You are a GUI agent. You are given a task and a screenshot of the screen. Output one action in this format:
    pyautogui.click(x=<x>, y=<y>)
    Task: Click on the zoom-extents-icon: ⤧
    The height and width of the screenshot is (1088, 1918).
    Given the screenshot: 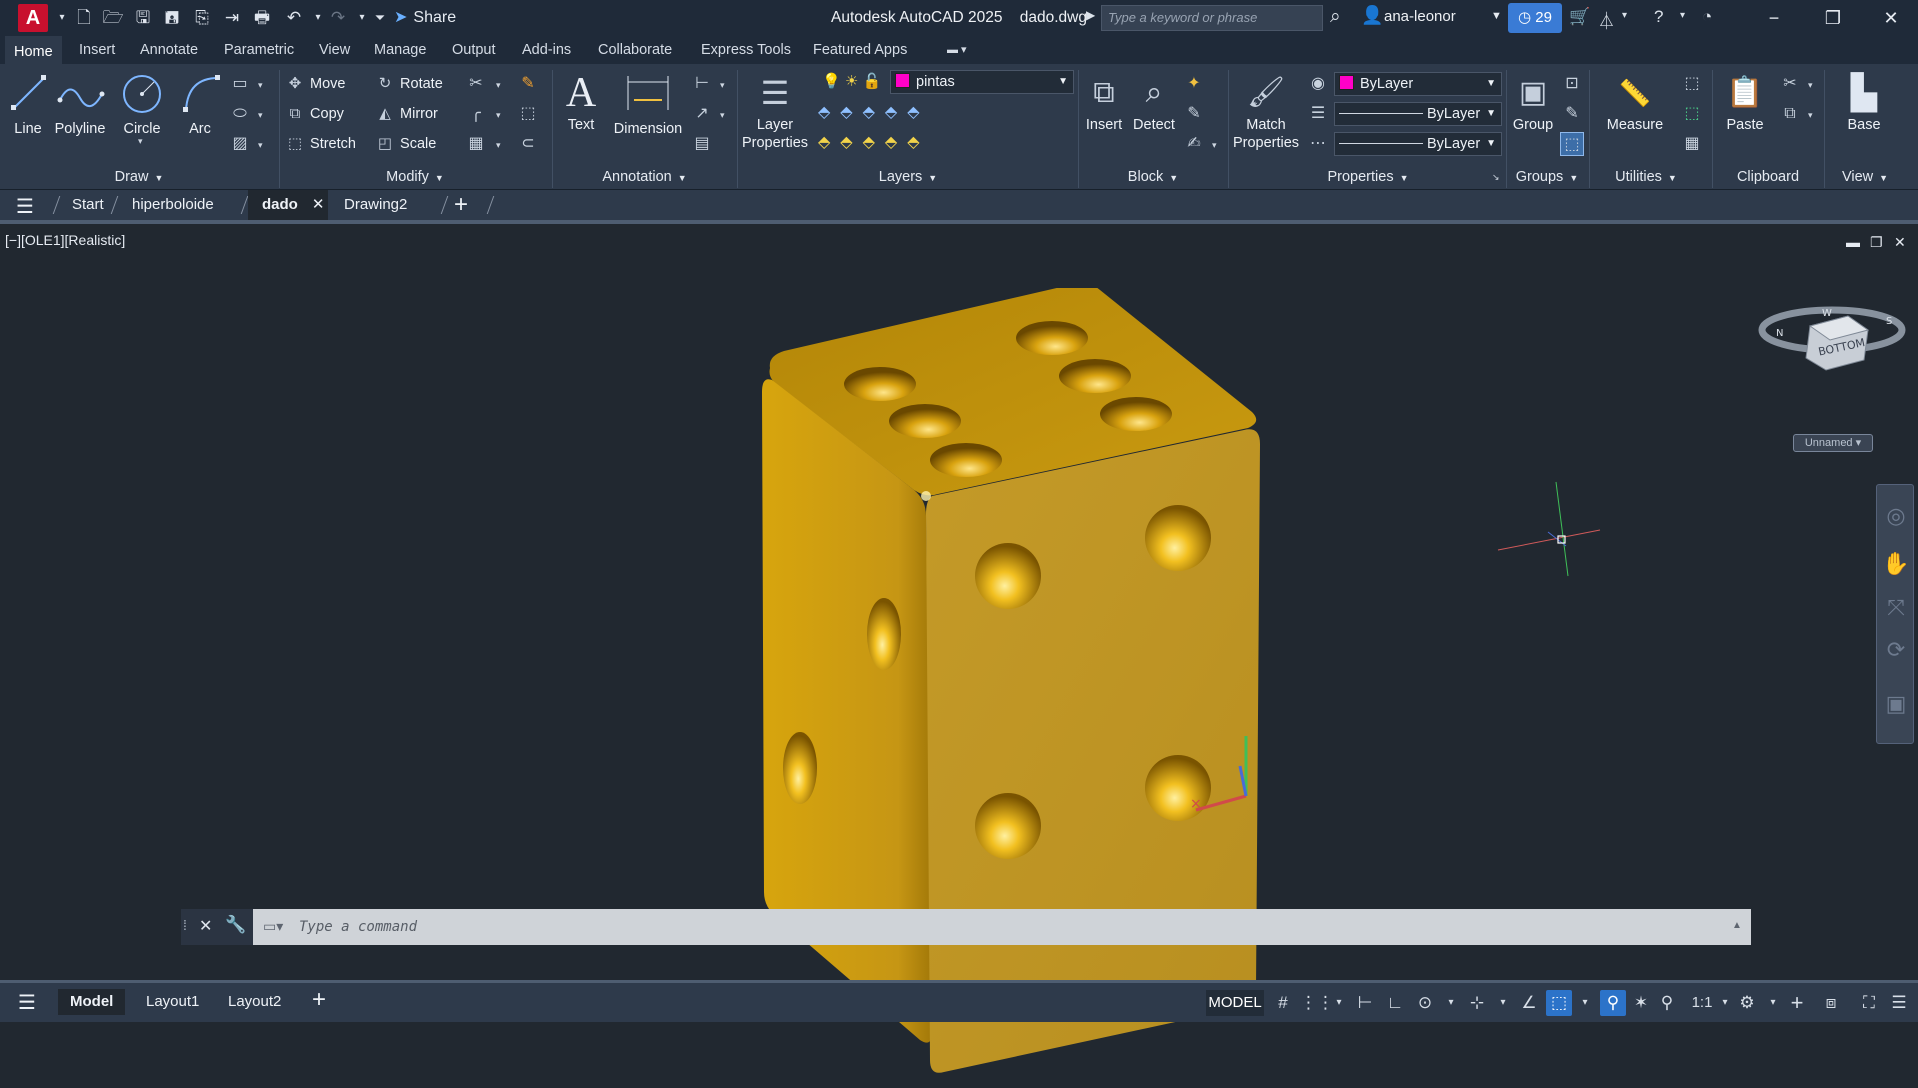 What is the action you would take?
    pyautogui.click(x=1896, y=608)
    